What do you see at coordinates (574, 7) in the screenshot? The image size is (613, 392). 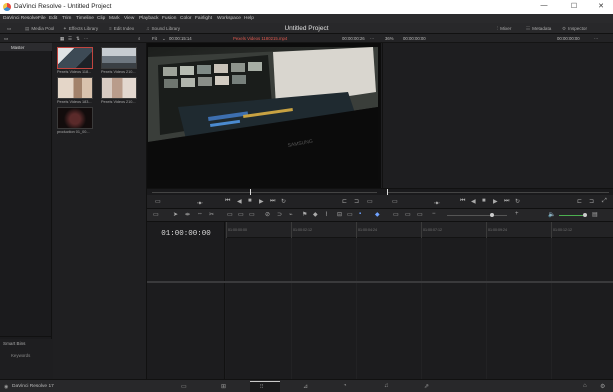 I see `maximize-button: ☐` at bounding box center [574, 7].